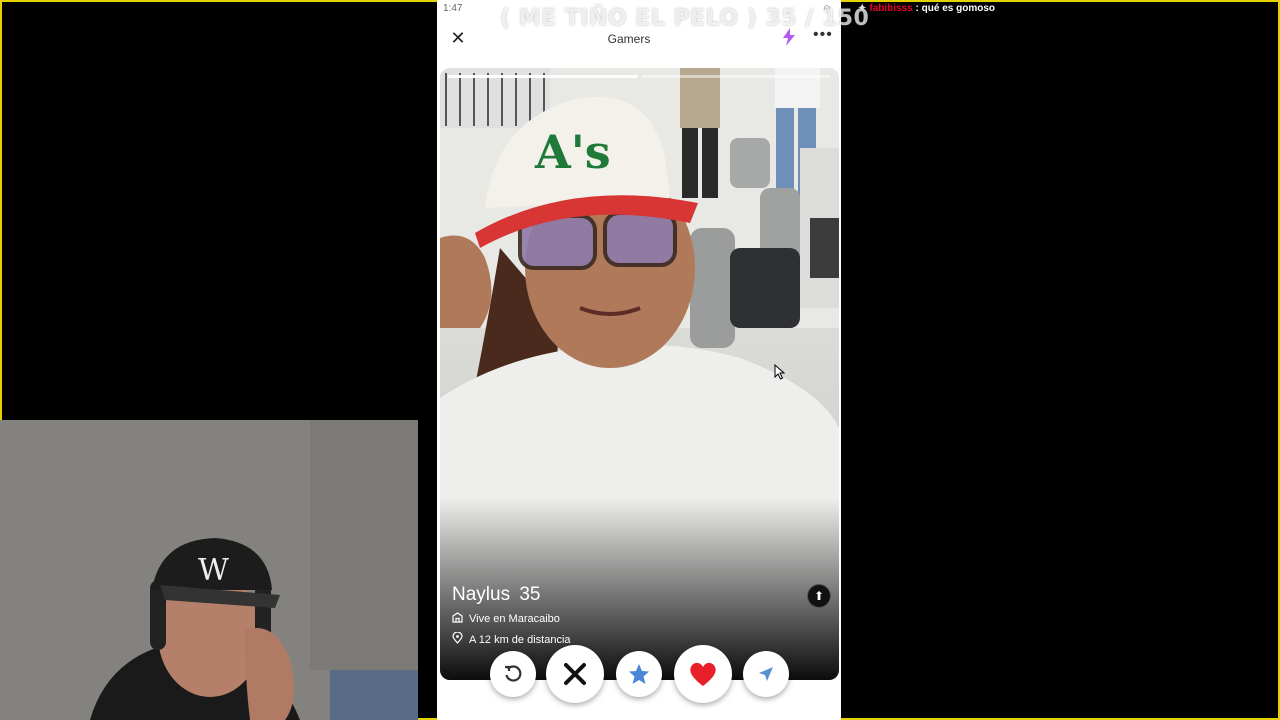  Describe the element at coordinates (453, 8) in the screenshot. I see `status-time: 1:47` at that location.